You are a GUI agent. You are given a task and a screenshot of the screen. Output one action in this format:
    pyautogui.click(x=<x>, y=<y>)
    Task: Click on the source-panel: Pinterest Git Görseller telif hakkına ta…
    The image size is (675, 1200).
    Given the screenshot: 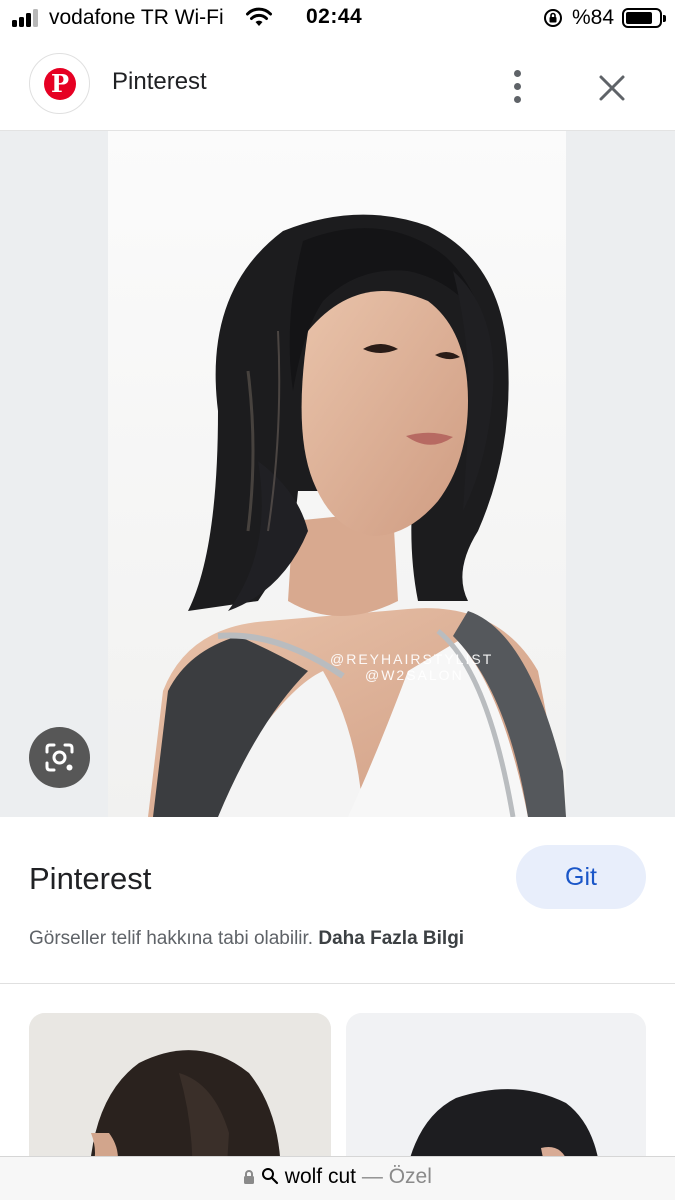 What is the action you would take?
    pyautogui.click(x=337, y=900)
    